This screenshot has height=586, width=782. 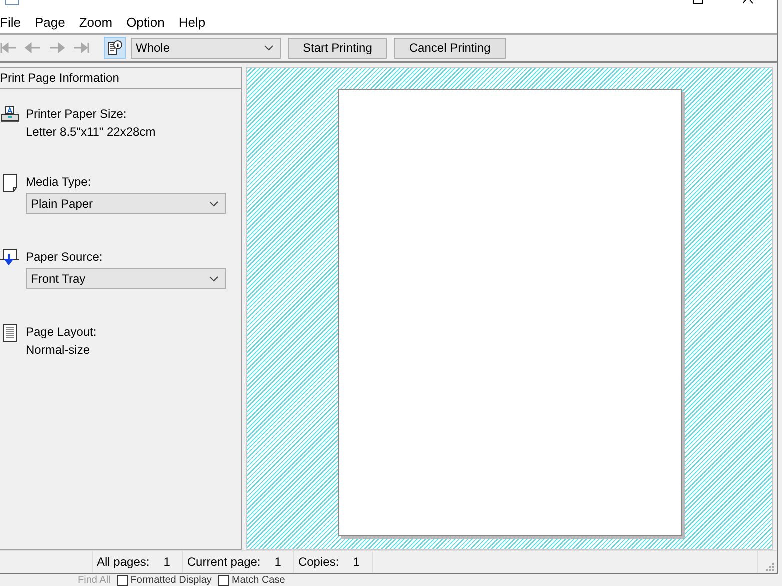 I want to click on field-label: Printer Paper Size:, so click(x=77, y=114).